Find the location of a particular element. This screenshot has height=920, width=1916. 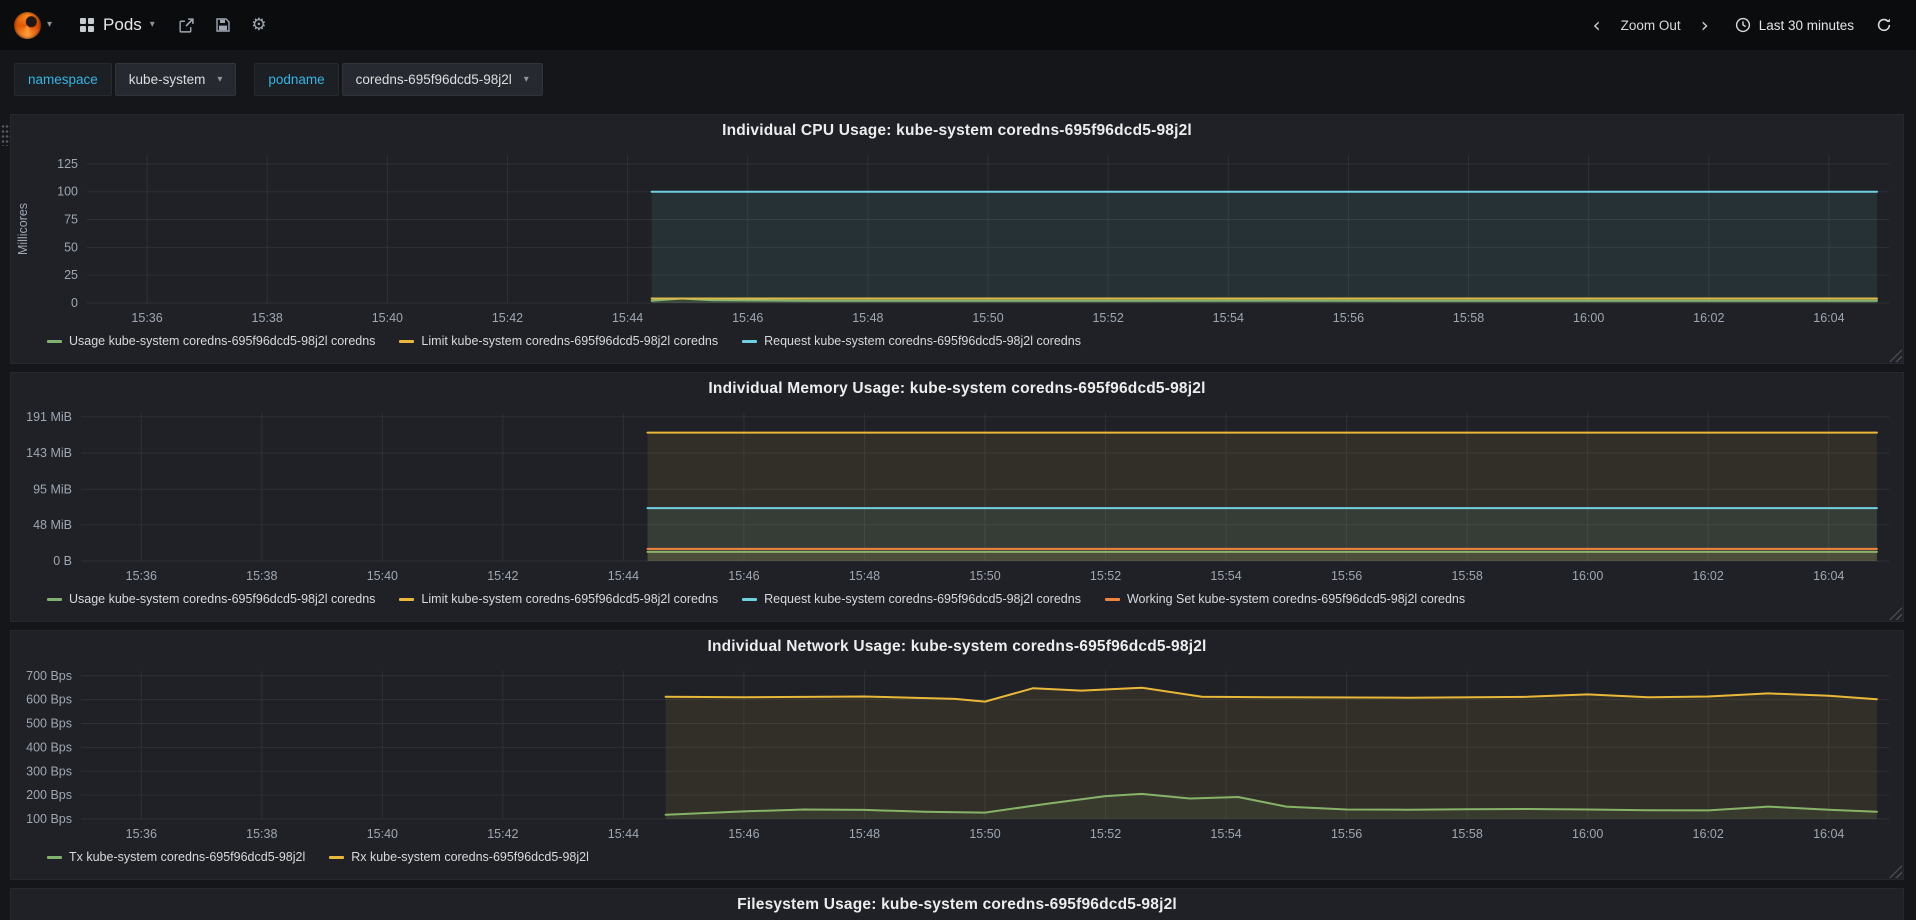

legend-series-name: Rx kube-system coredns-695f96dcd5-98j2l is located at coordinates (470, 857).